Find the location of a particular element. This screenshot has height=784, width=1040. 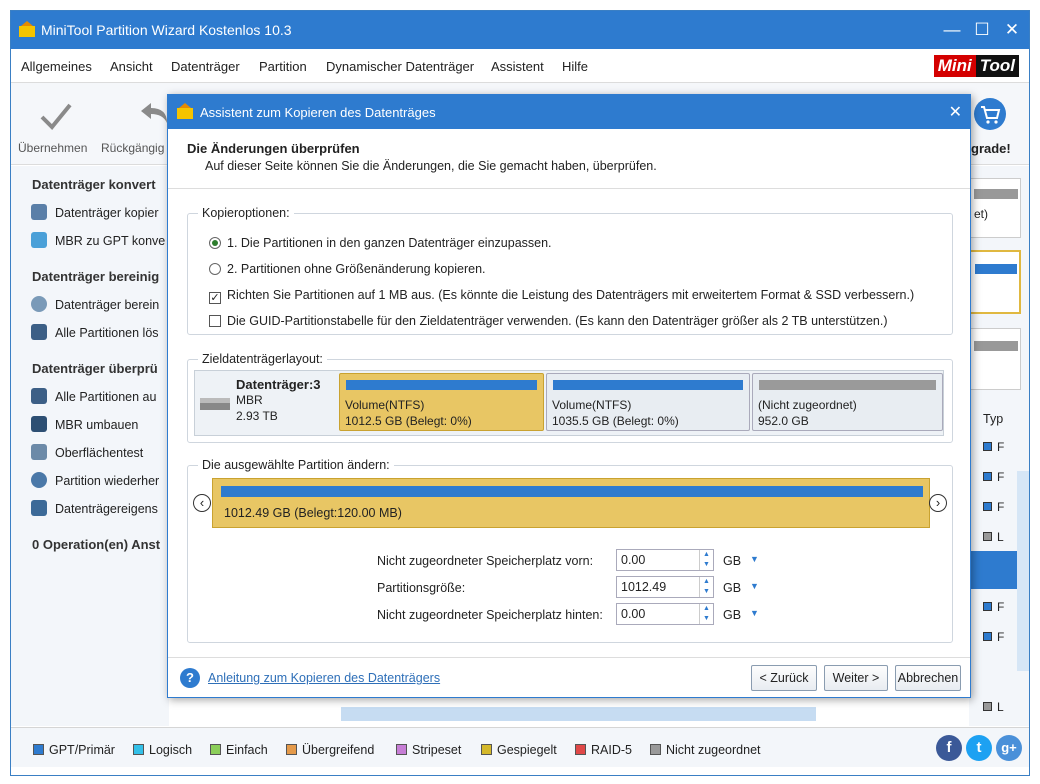

googleplus-icon: g+ is located at coordinates (1009, 748).